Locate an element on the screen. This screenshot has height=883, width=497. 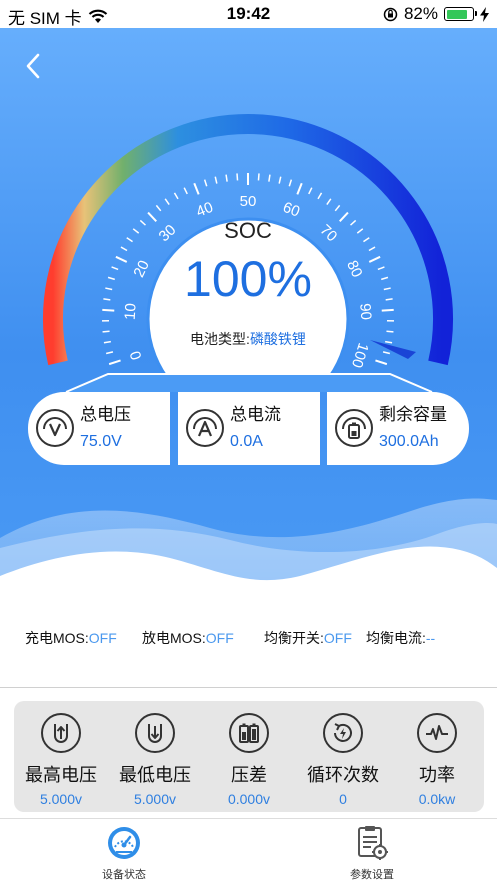
total-current-card: 总电流 0.0A is located at coordinates (249, 428).